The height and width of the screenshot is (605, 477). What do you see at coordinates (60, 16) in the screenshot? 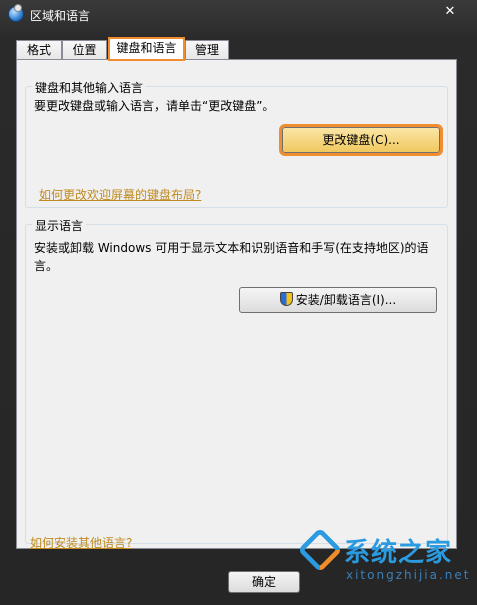
I see `window-title: 区域和语言` at bounding box center [60, 16].